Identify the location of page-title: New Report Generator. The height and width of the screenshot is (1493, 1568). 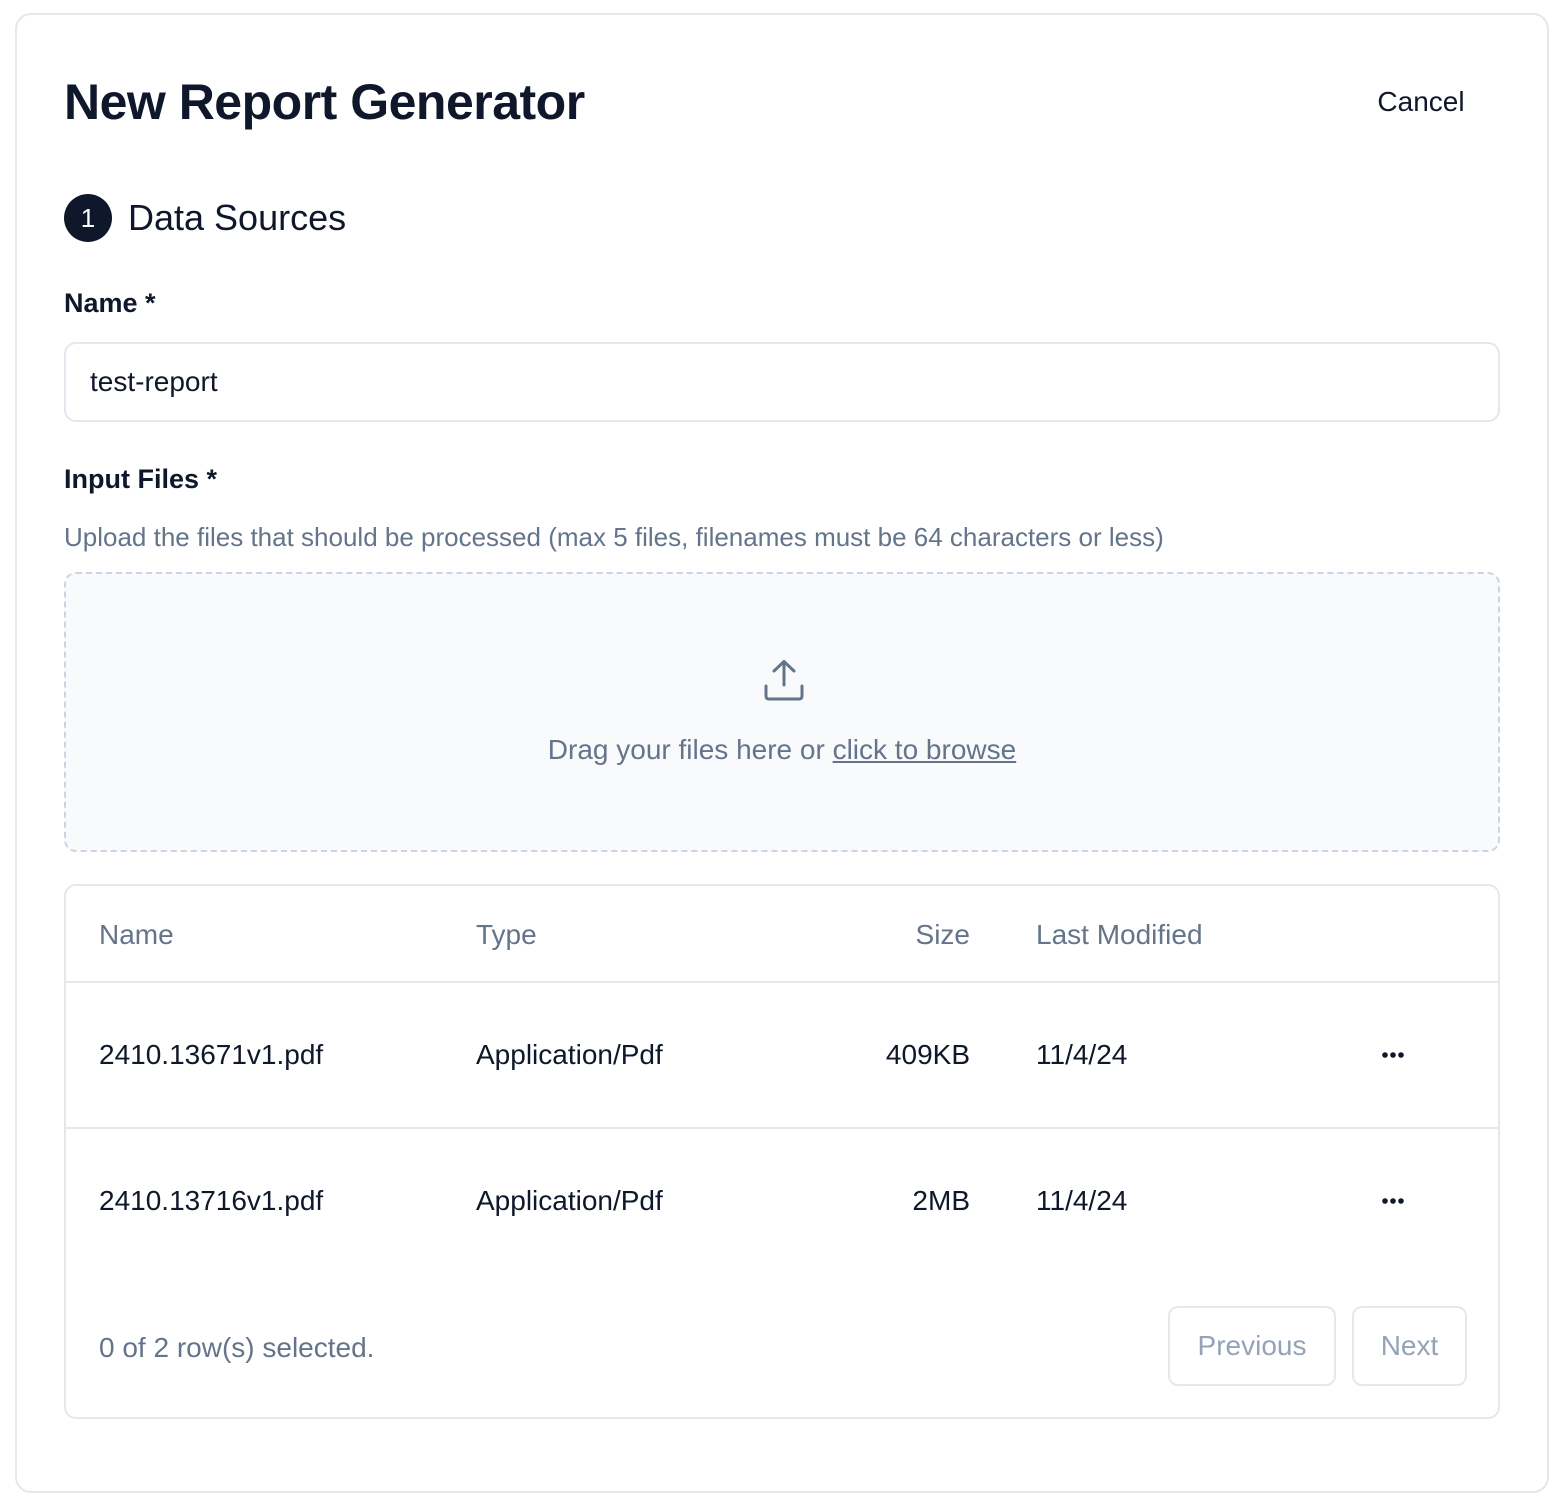
(324, 102).